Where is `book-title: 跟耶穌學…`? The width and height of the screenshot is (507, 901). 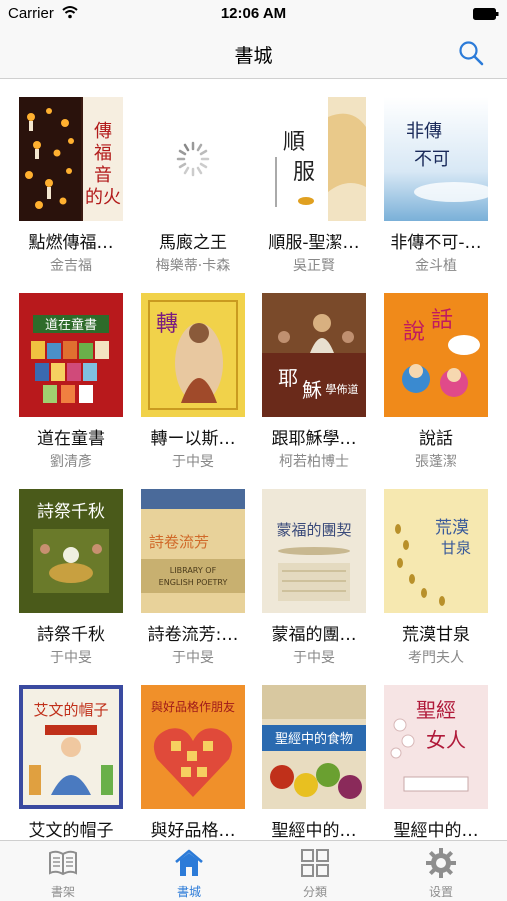
book-title: 跟耶穌學… is located at coordinates (314, 439).